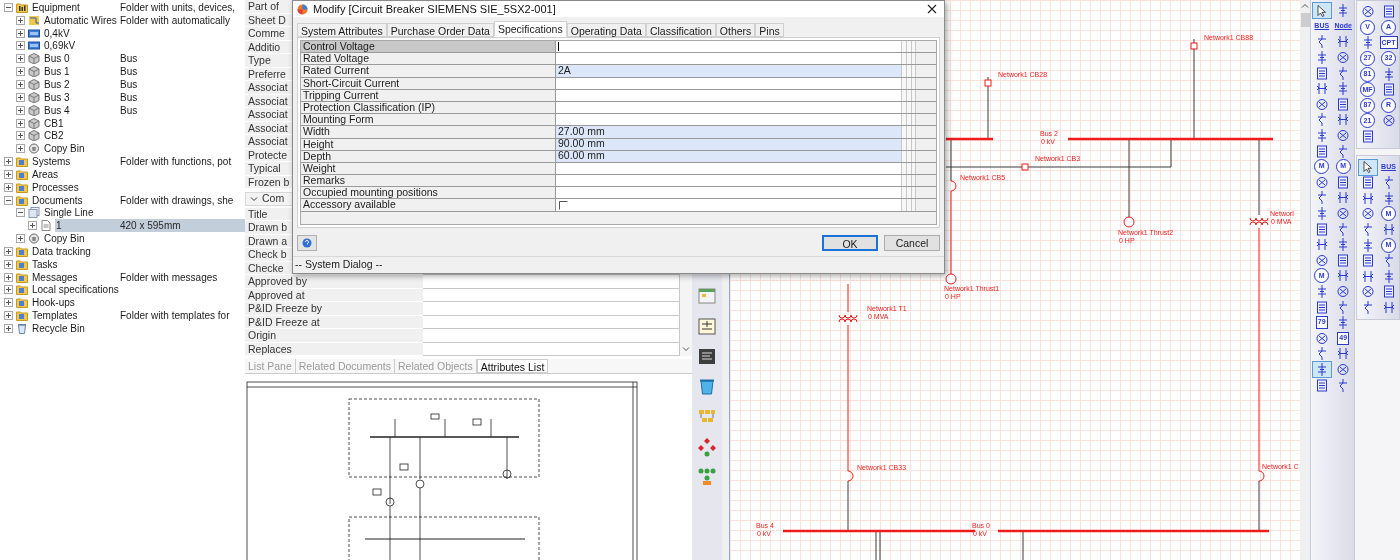 The image size is (1400, 560). What do you see at coordinates (176, 20) in the screenshot?
I see `tree-item-description: Folder with automatically` at bounding box center [176, 20].